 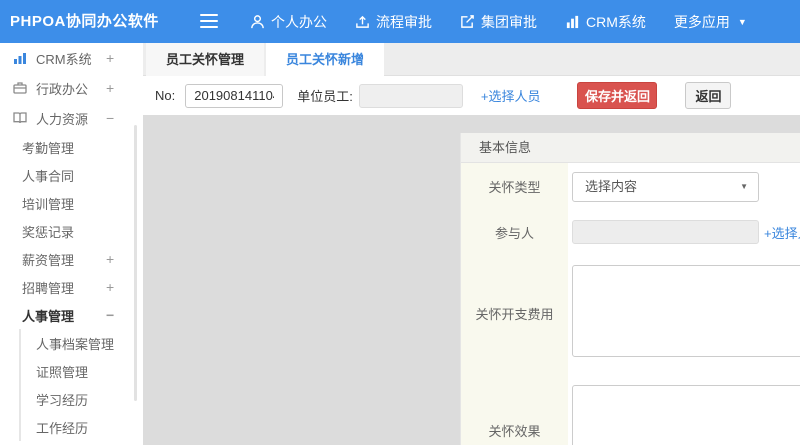 I want to click on sidebar-label: 考勤管理, so click(x=48, y=148).